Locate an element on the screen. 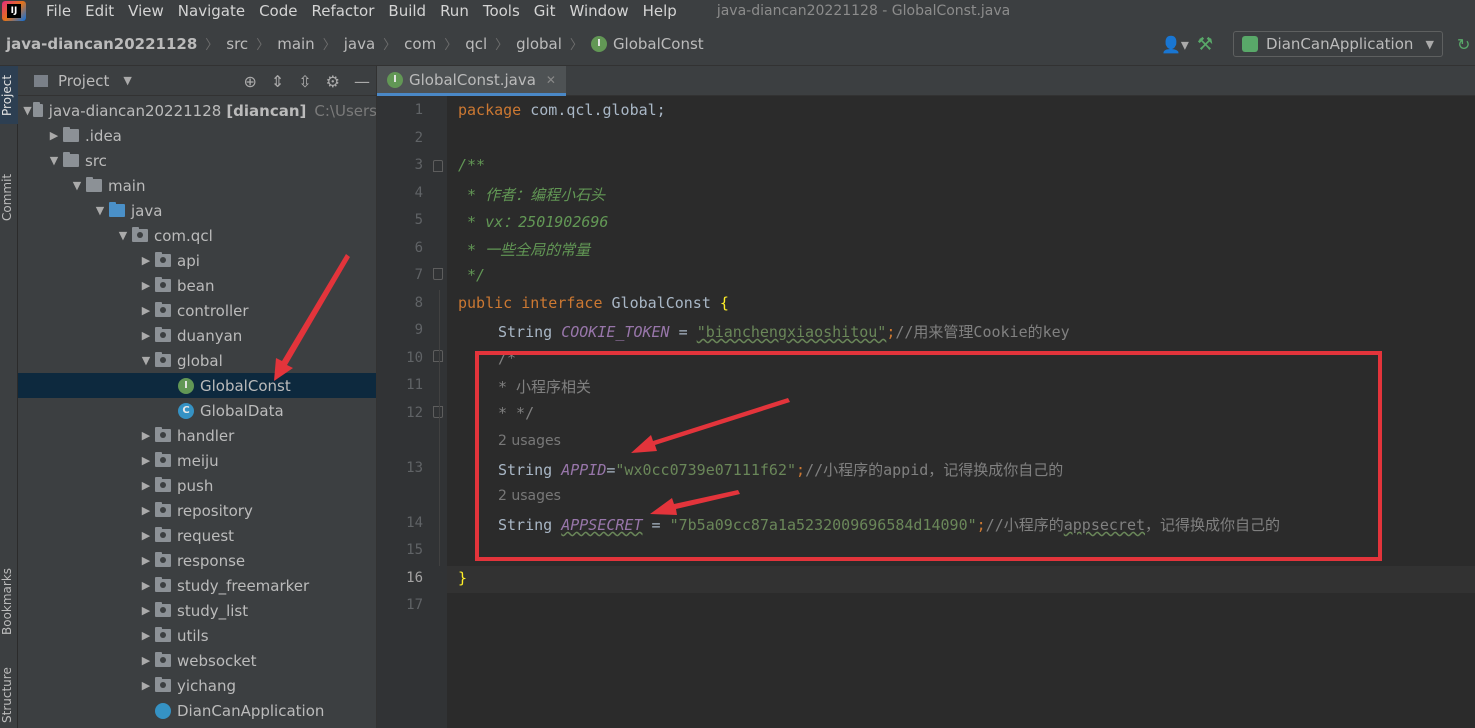 The height and width of the screenshot is (728, 1475). breadcrumb-project: java-diancan20221128 is located at coordinates (101, 44).